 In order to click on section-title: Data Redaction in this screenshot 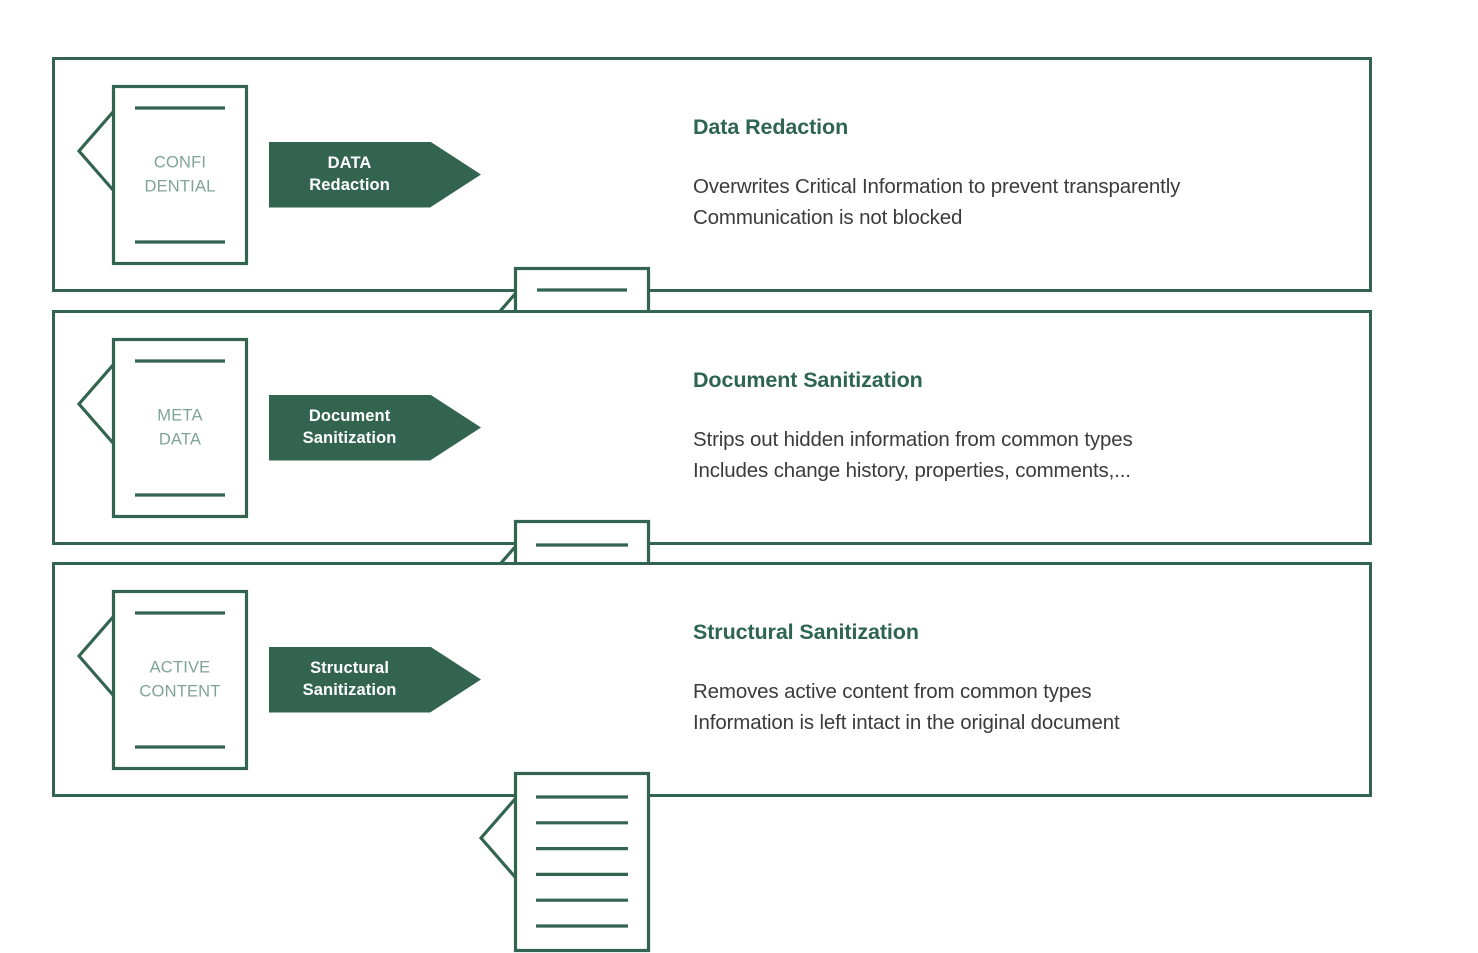, I will do `click(771, 126)`.